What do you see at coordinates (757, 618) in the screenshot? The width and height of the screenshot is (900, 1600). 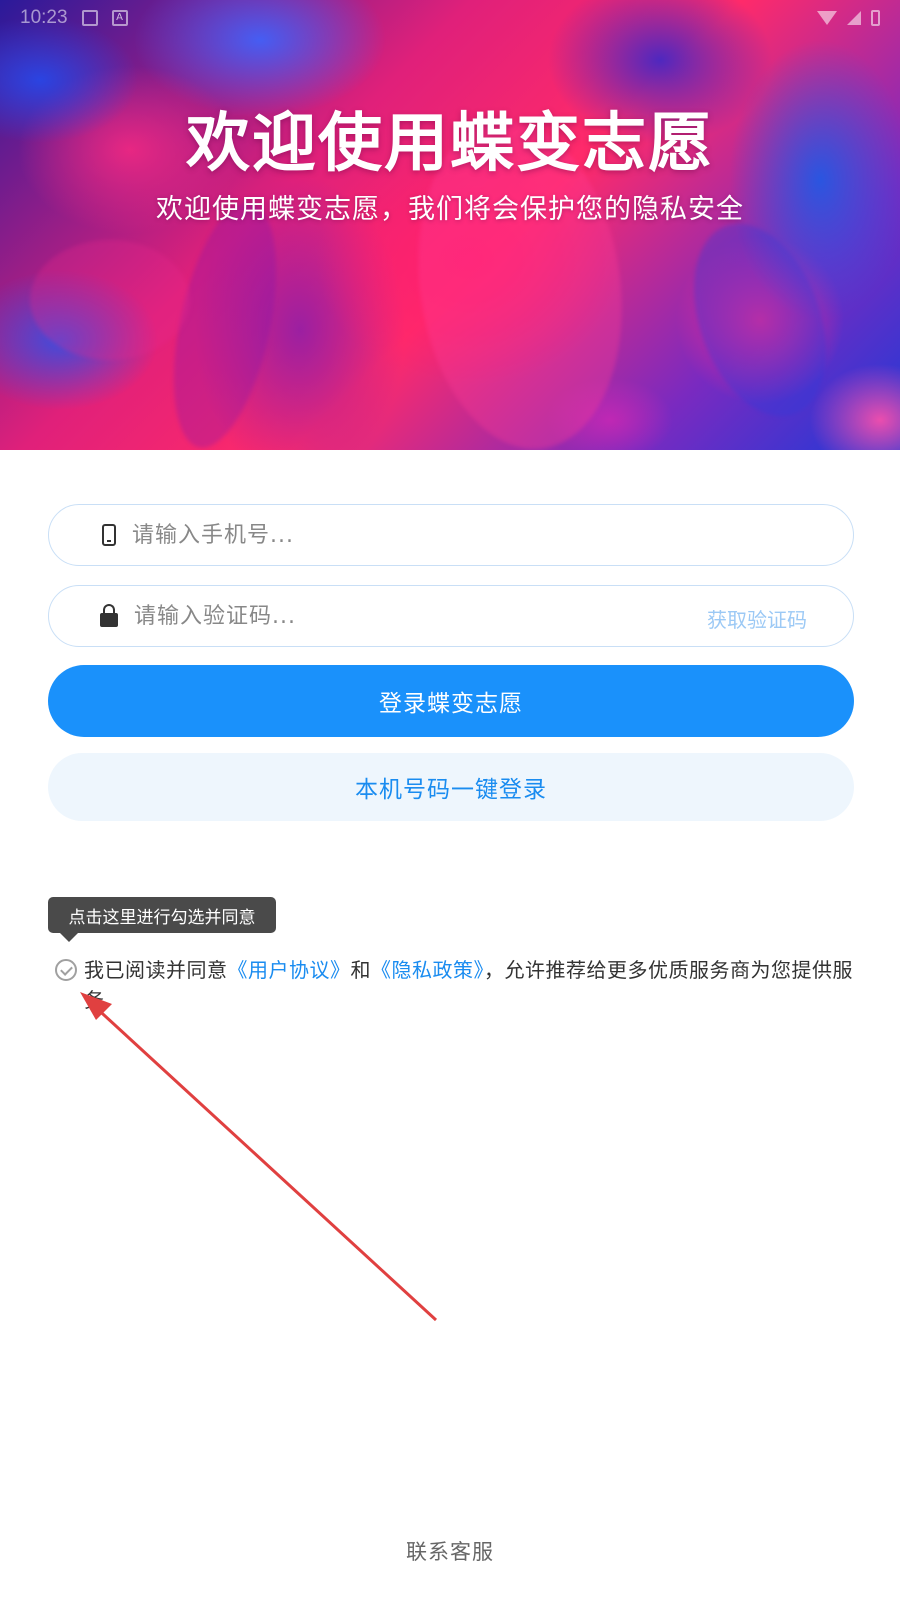 I see `get-code-button: 获取验证码` at bounding box center [757, 618].